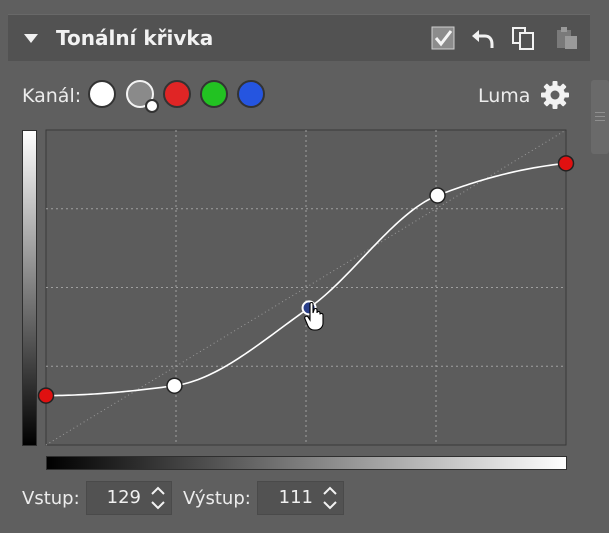  I want to click on output-value: 111, so click(296, 497).